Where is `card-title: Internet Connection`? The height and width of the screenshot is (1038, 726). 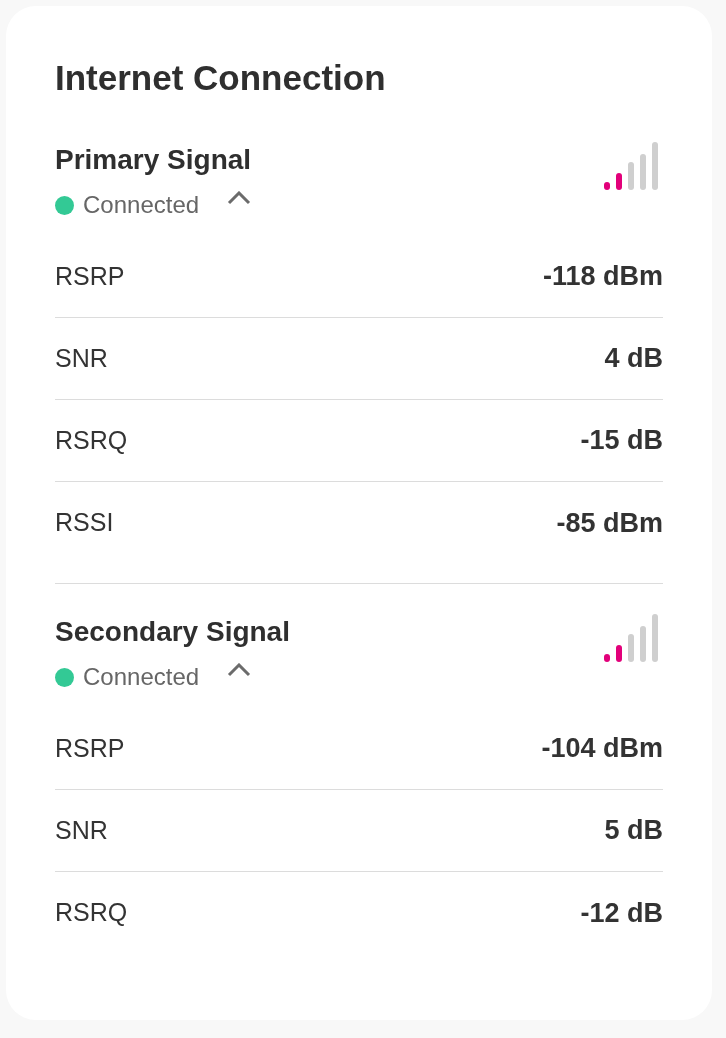
card-title: Internet Connection is located at coordinates (220, 78).